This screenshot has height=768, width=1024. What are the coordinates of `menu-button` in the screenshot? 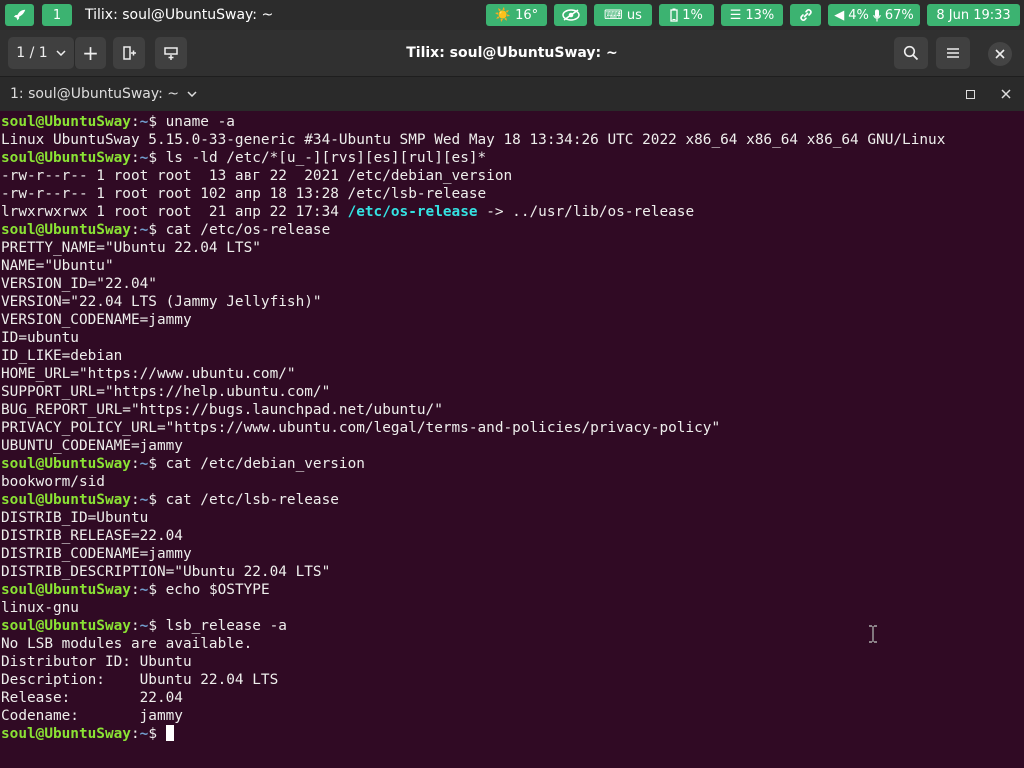 It's located at (953, 53).